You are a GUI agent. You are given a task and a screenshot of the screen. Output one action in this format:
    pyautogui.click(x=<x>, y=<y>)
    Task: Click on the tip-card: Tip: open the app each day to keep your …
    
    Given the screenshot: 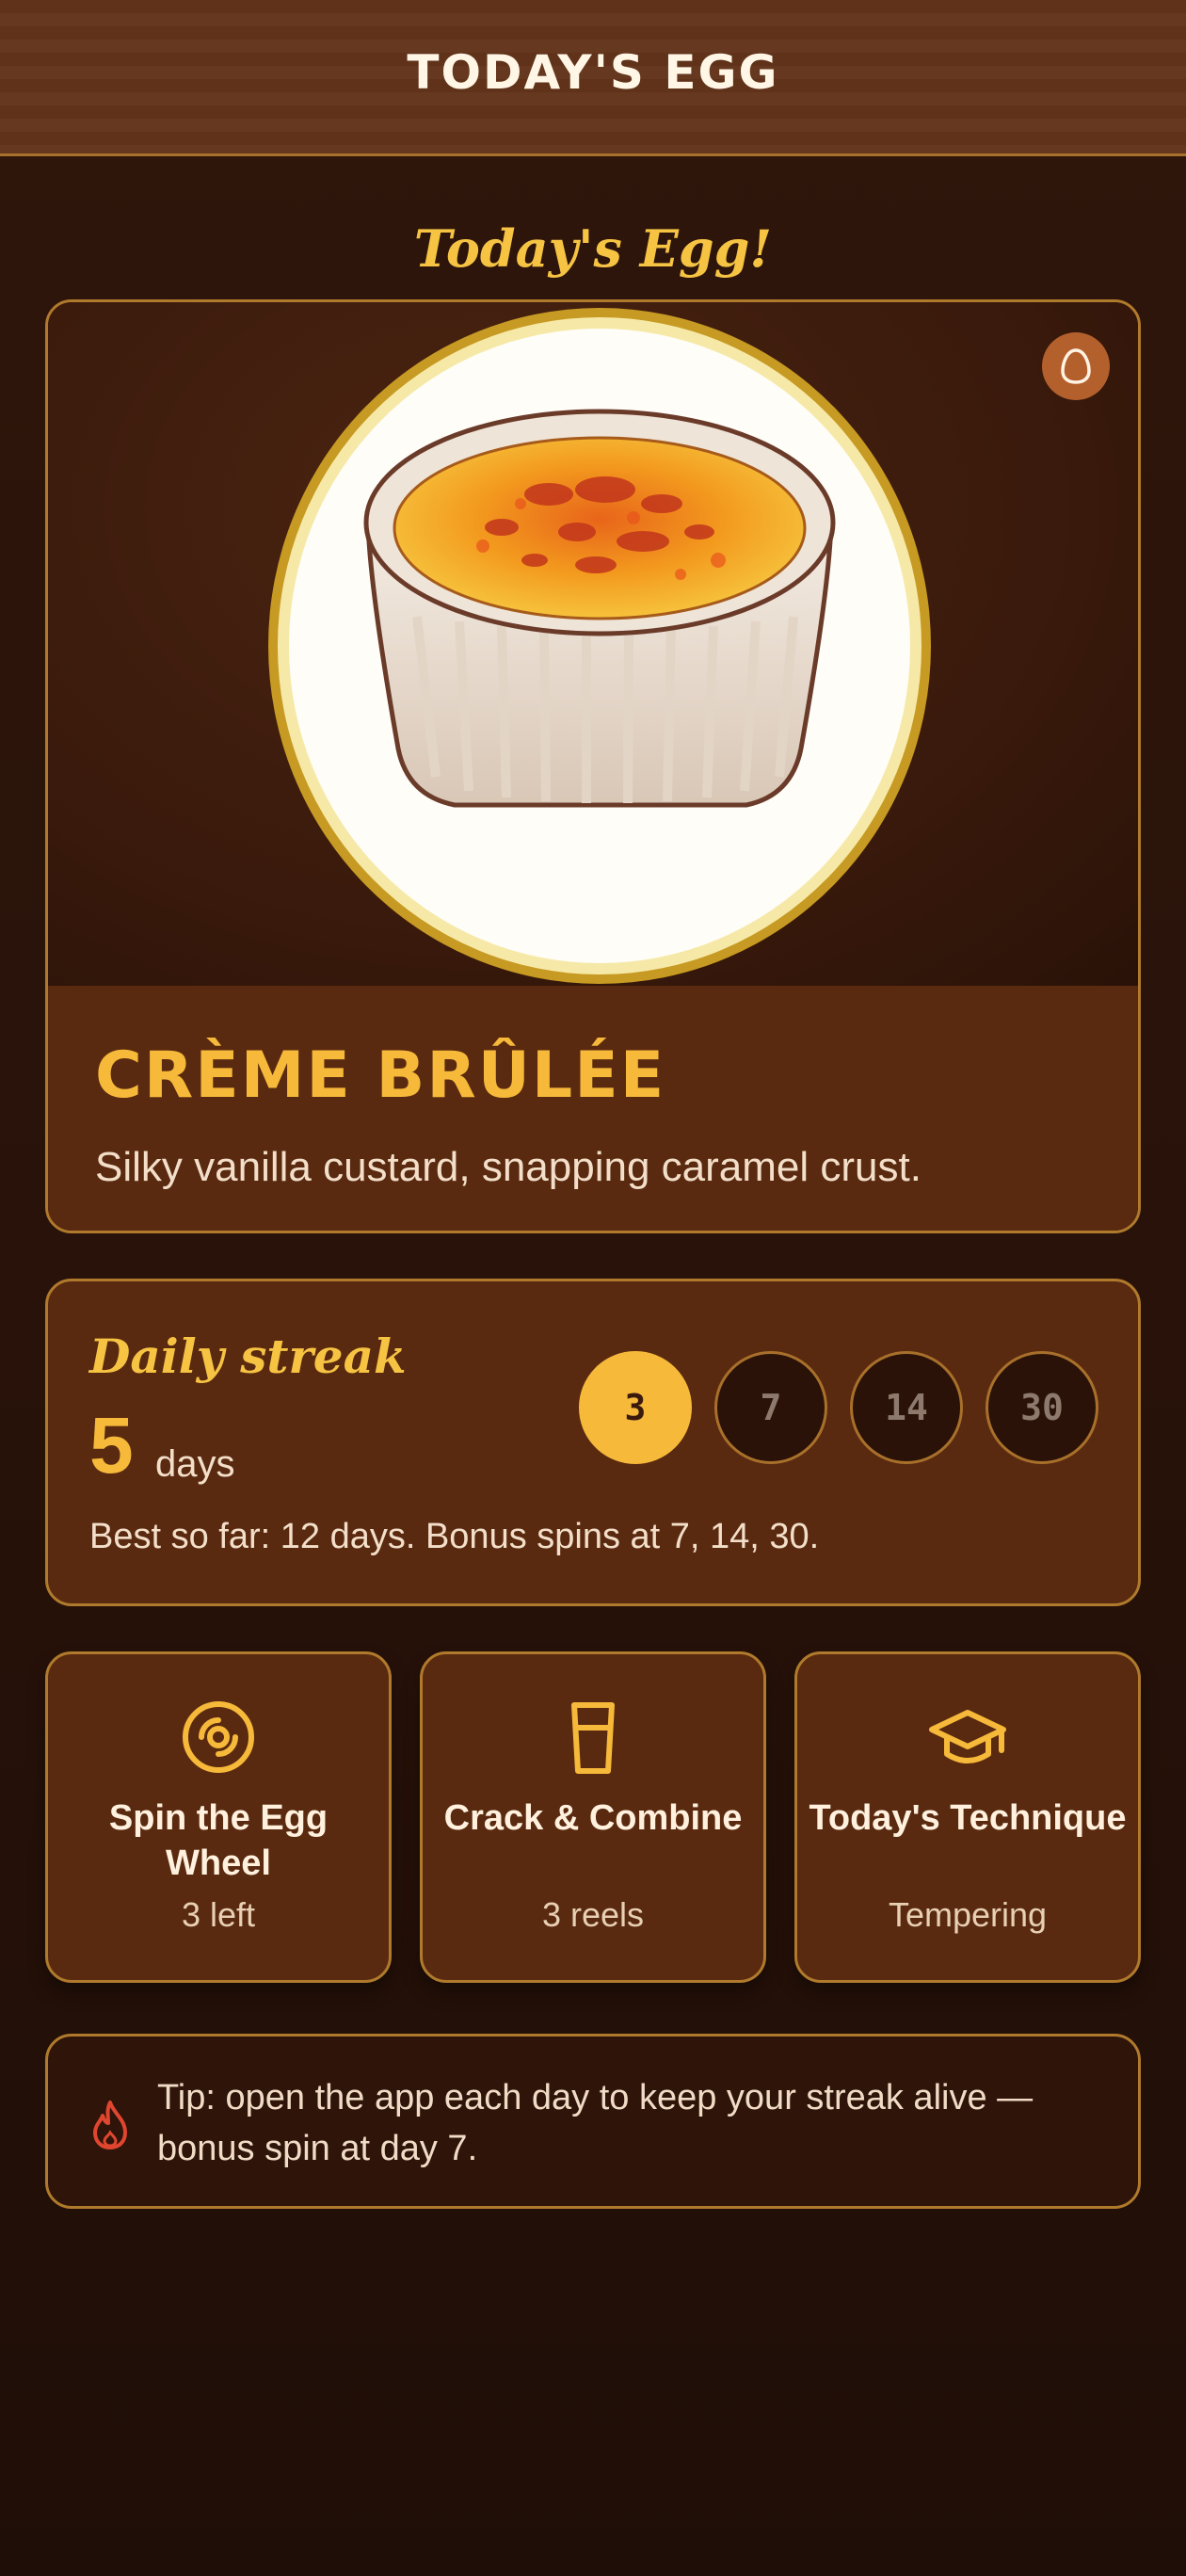 What is the action you would take?
    pyautogui.click(x=593, y=2121)
    